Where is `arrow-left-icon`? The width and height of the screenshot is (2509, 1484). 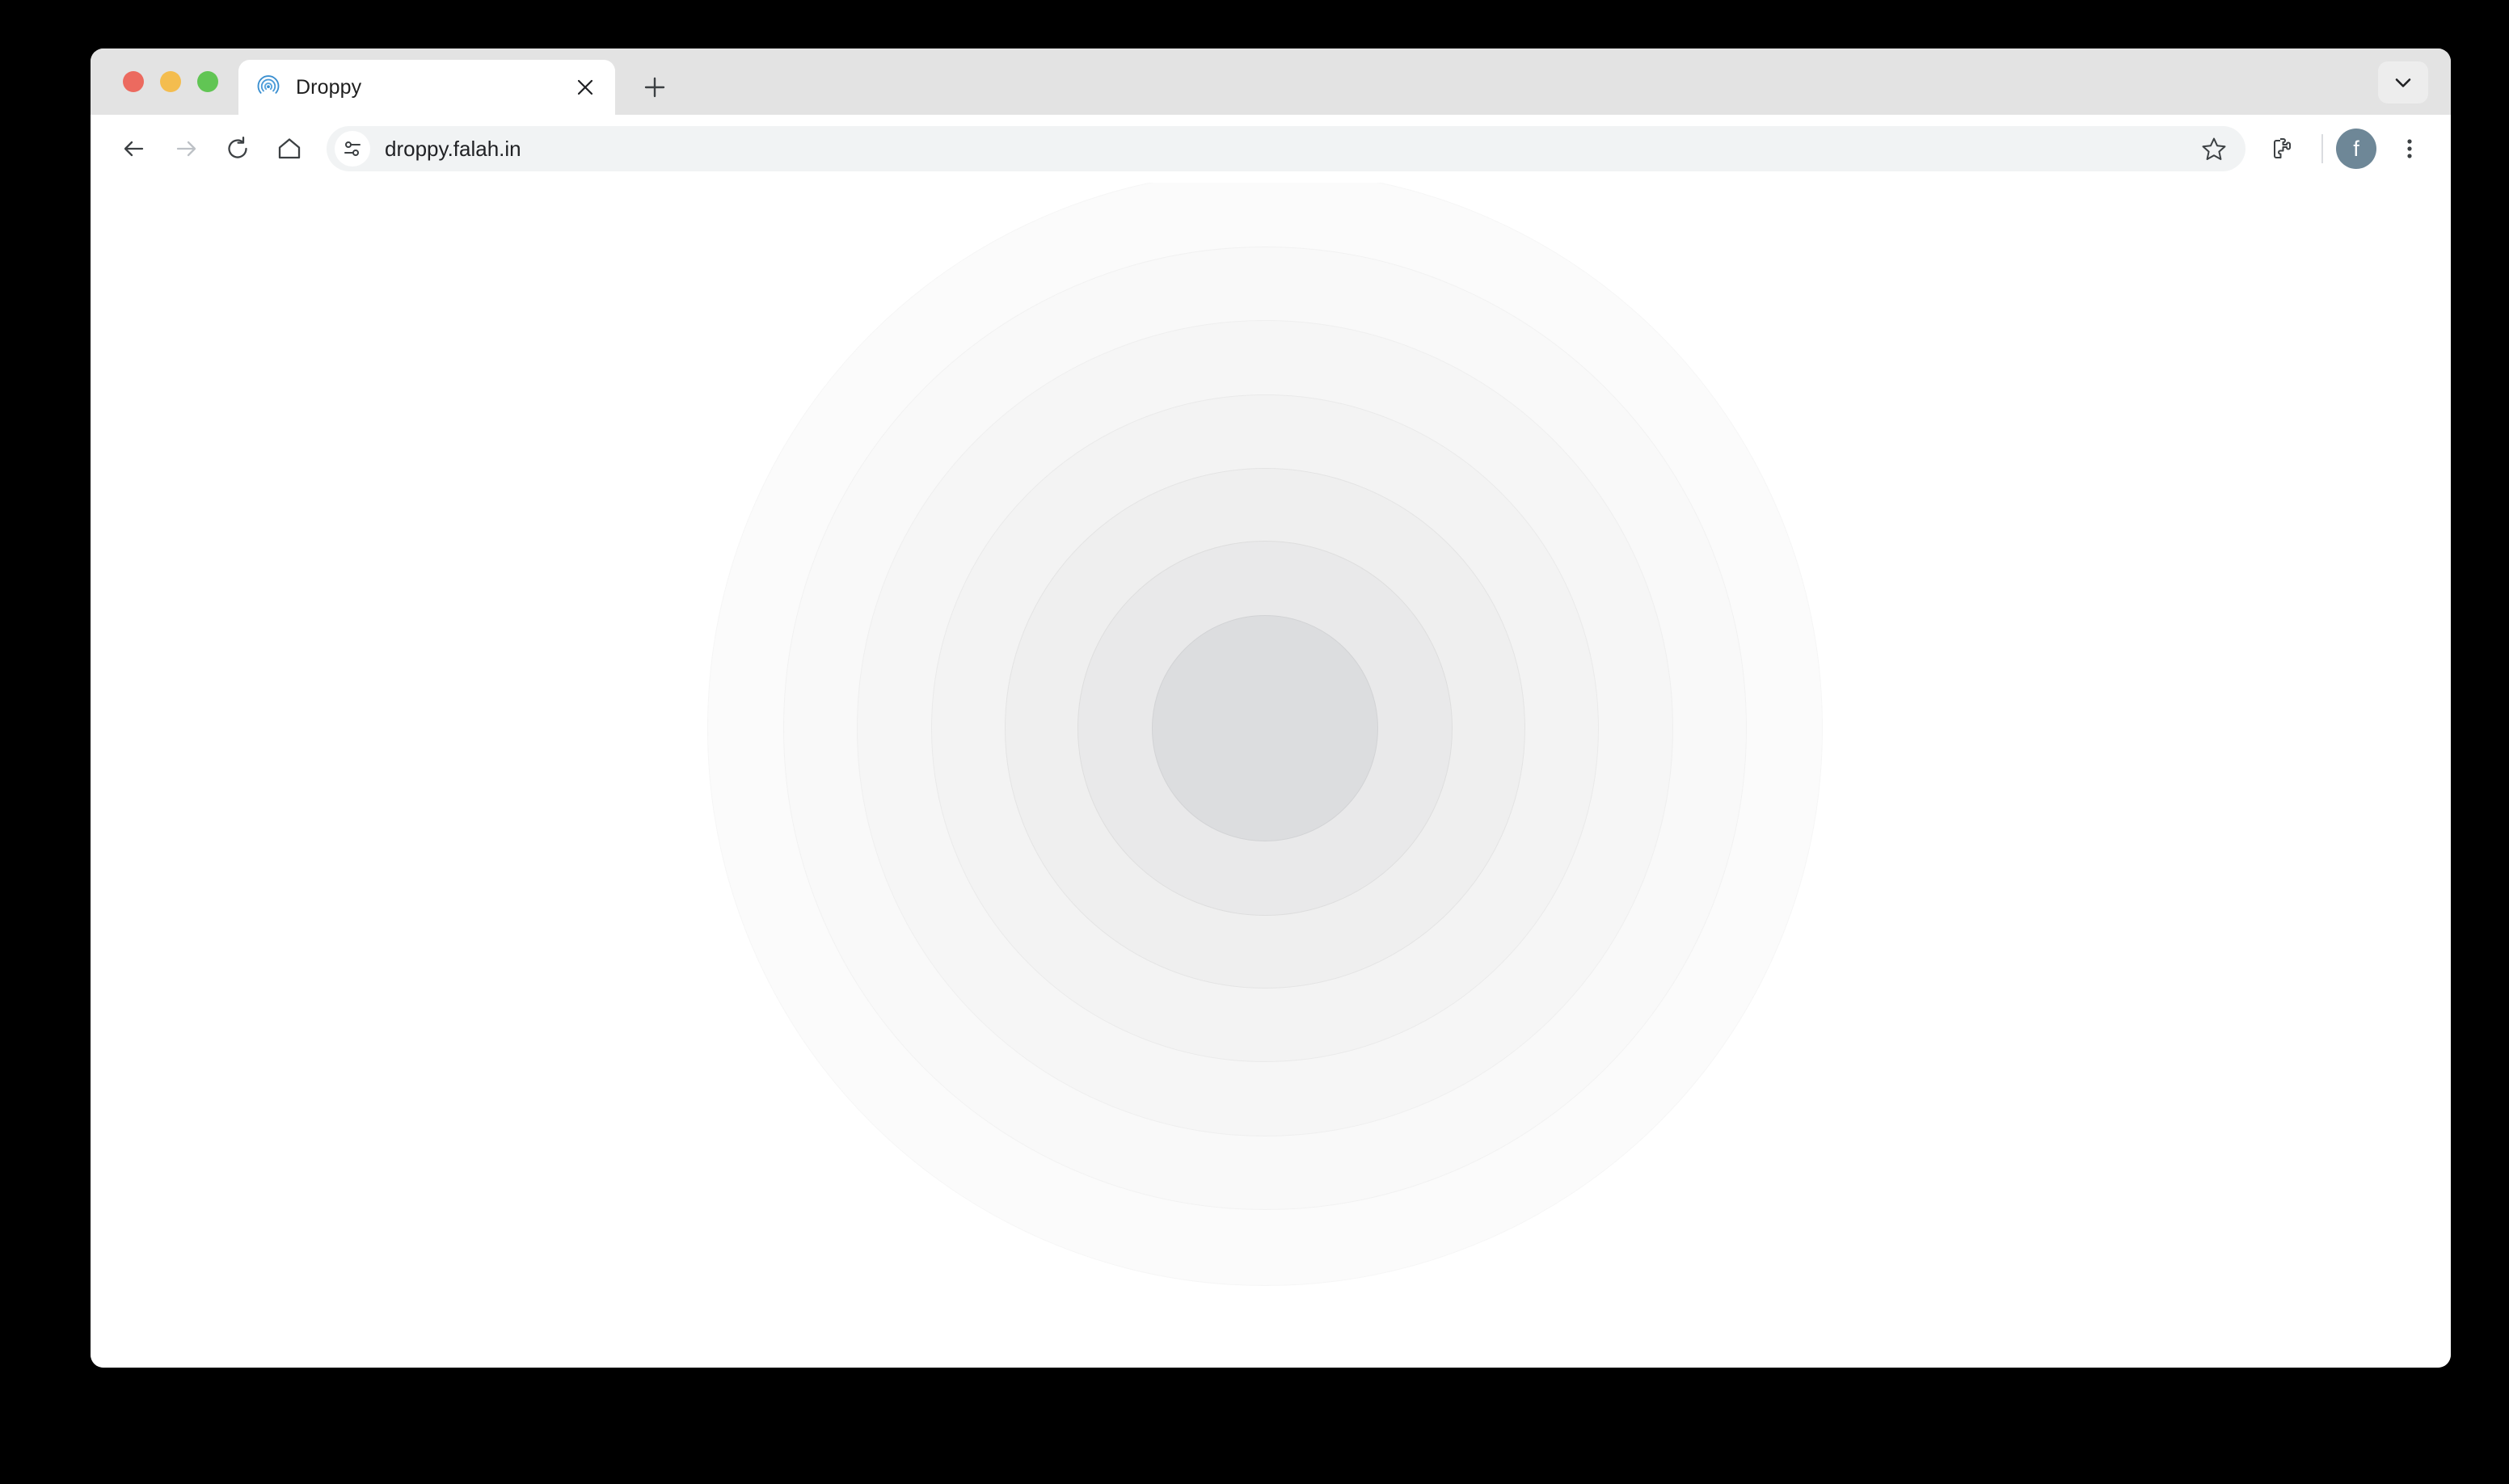 arrow-left-icon is located at coordinates (134, 149).